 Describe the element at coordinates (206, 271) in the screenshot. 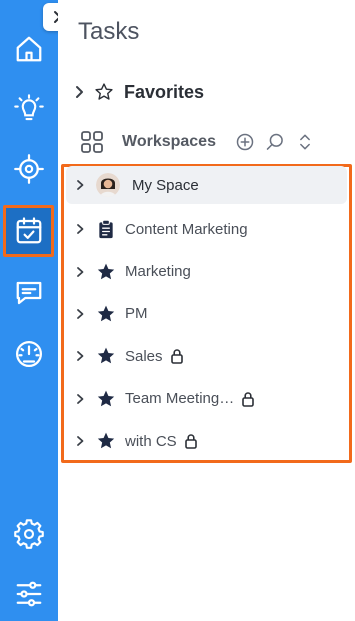

I see `workspace-item: Marketing` at that location.